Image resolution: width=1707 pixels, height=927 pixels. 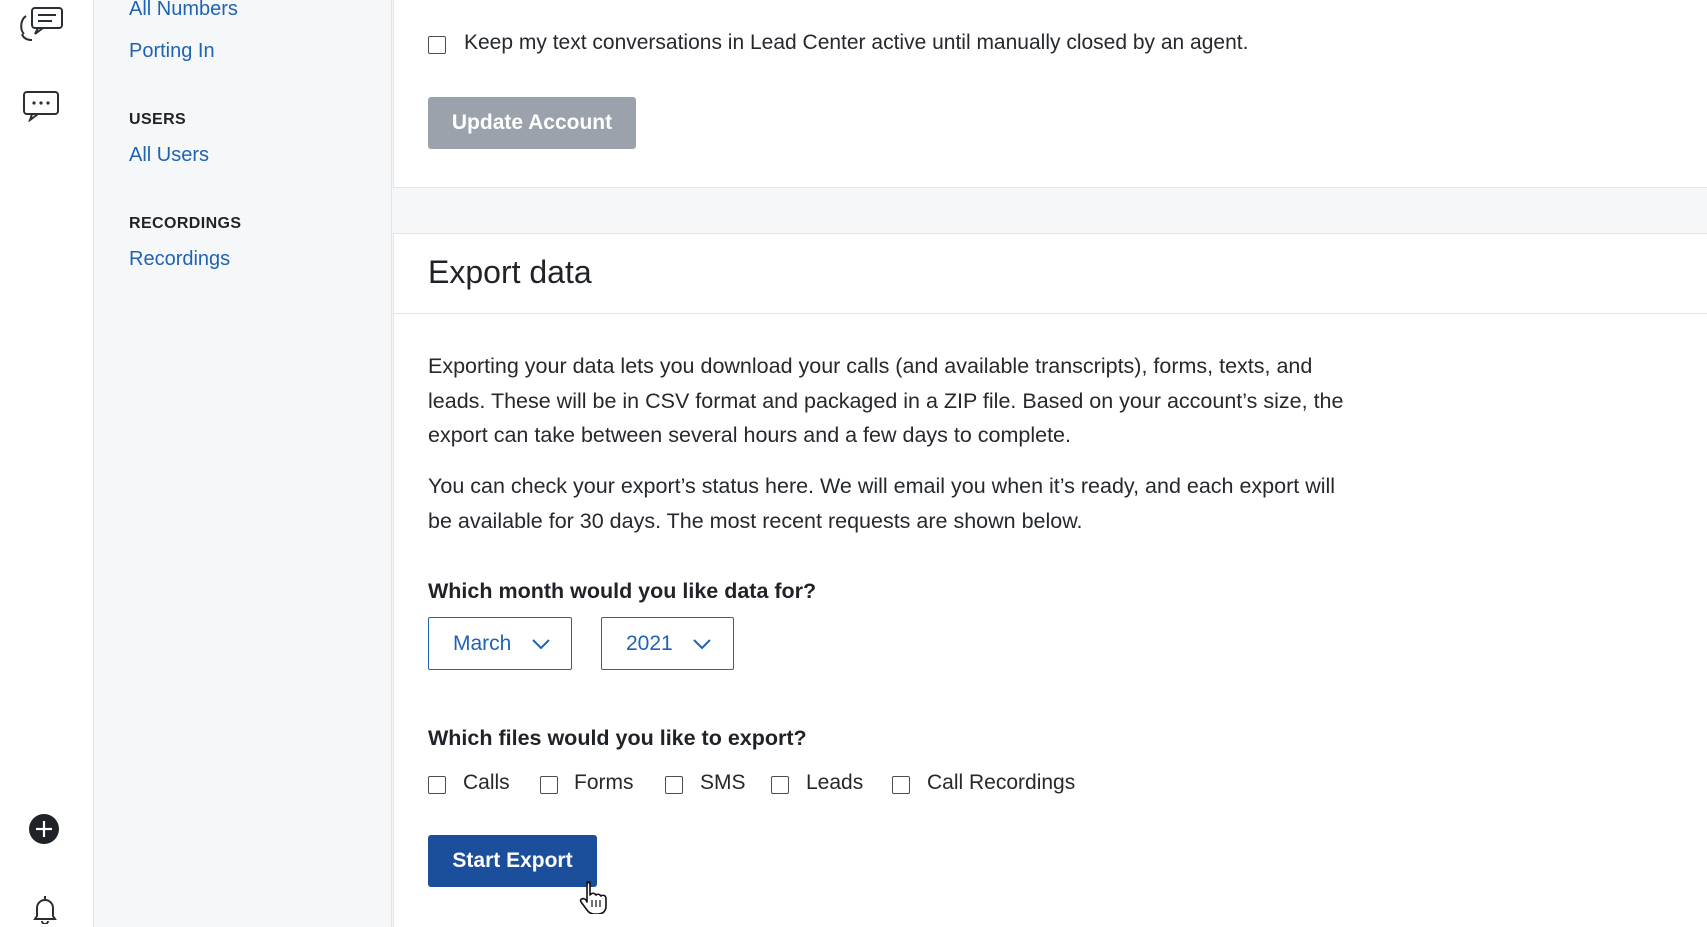 I want to click on start-export-button: Start Export, so click(x=512, y=861).